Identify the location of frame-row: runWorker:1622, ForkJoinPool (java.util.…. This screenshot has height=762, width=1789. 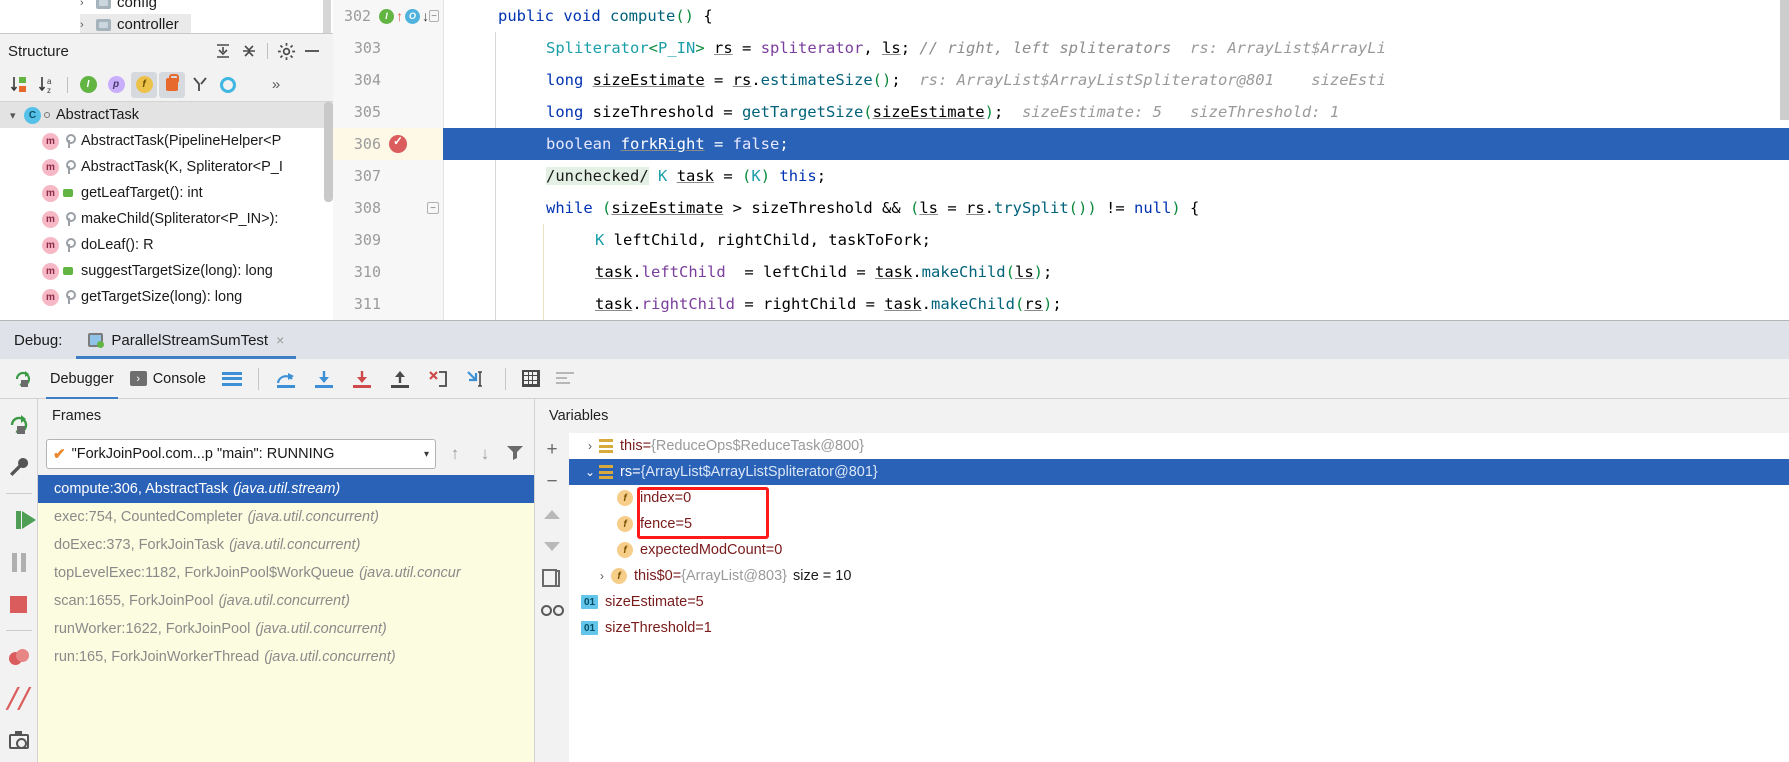
(286, 629).